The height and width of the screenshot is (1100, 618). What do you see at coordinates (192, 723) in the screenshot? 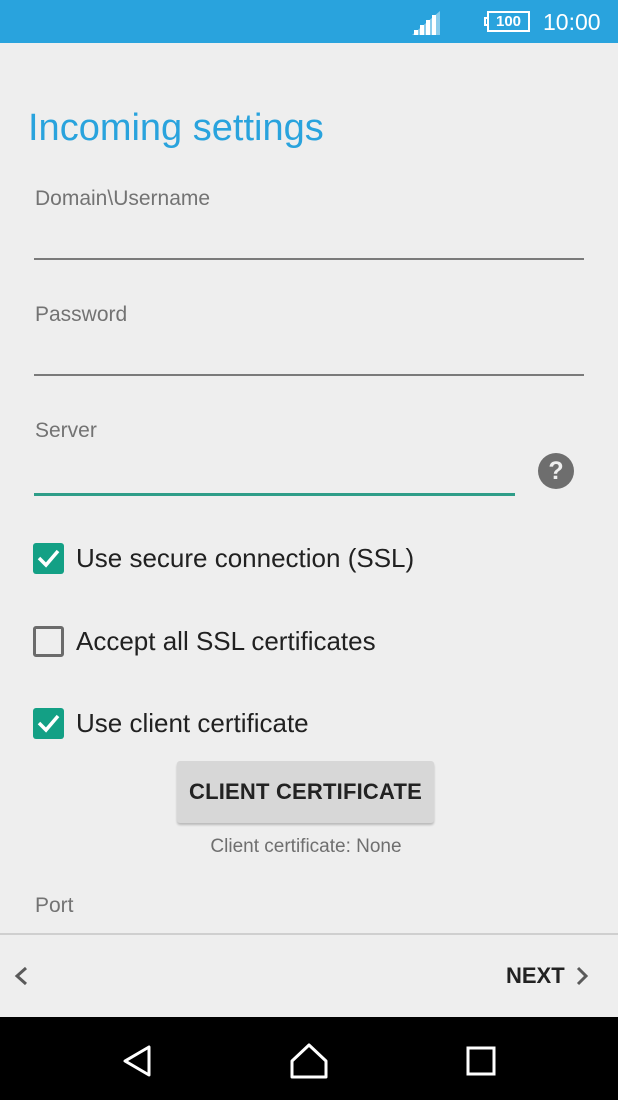
I see `client-cert-checkbox-label: Use client certificate` at bounding box center [192, 723].